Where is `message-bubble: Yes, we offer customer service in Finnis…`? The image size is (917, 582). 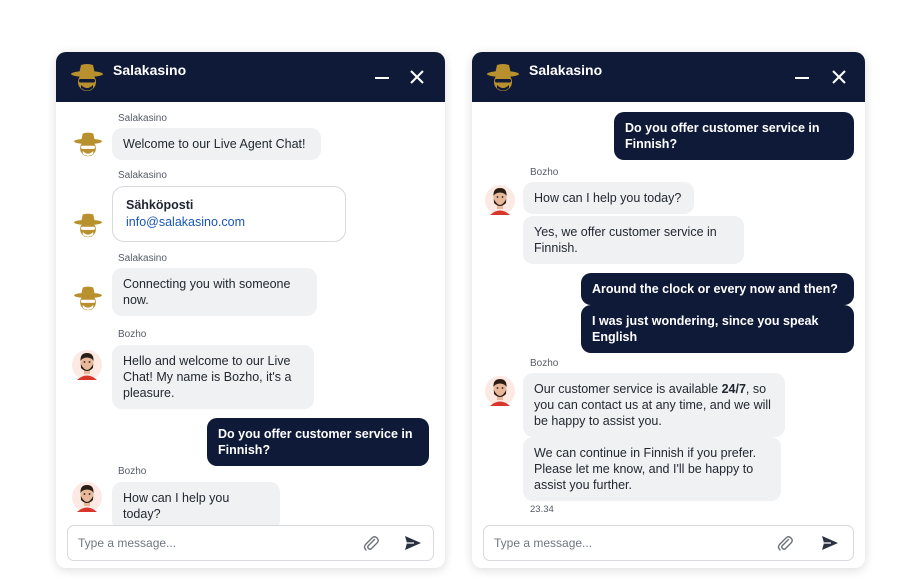
message-bubble: Yes, we offer customer service in Finnis… is located at coordinates (633, 240).